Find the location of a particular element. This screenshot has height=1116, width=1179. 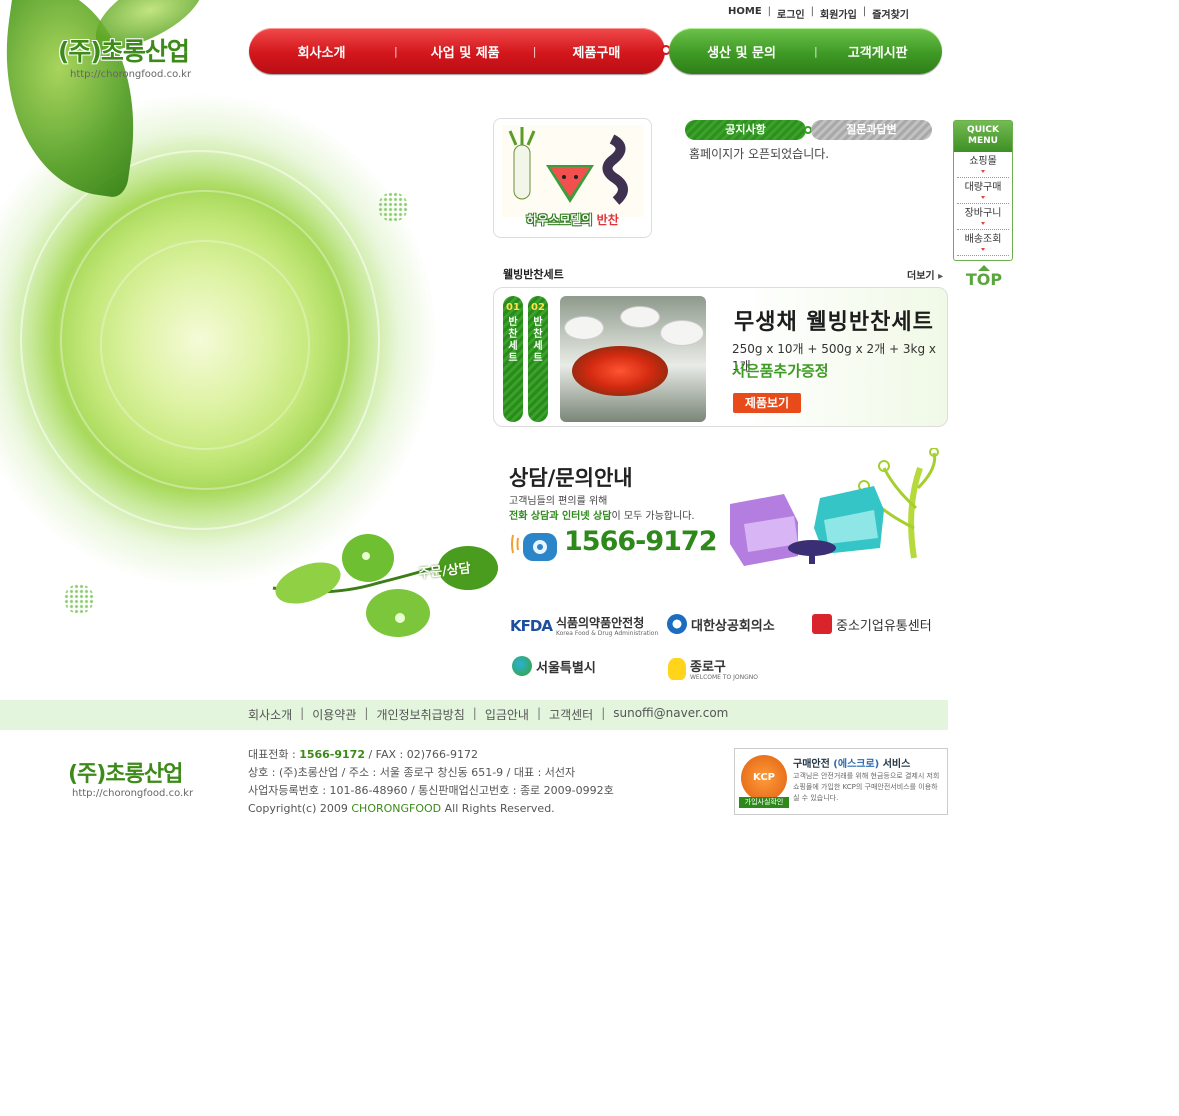

kcp-title: 구매안전 (에스크로) 서비스 is located at coordinates (852, 764).